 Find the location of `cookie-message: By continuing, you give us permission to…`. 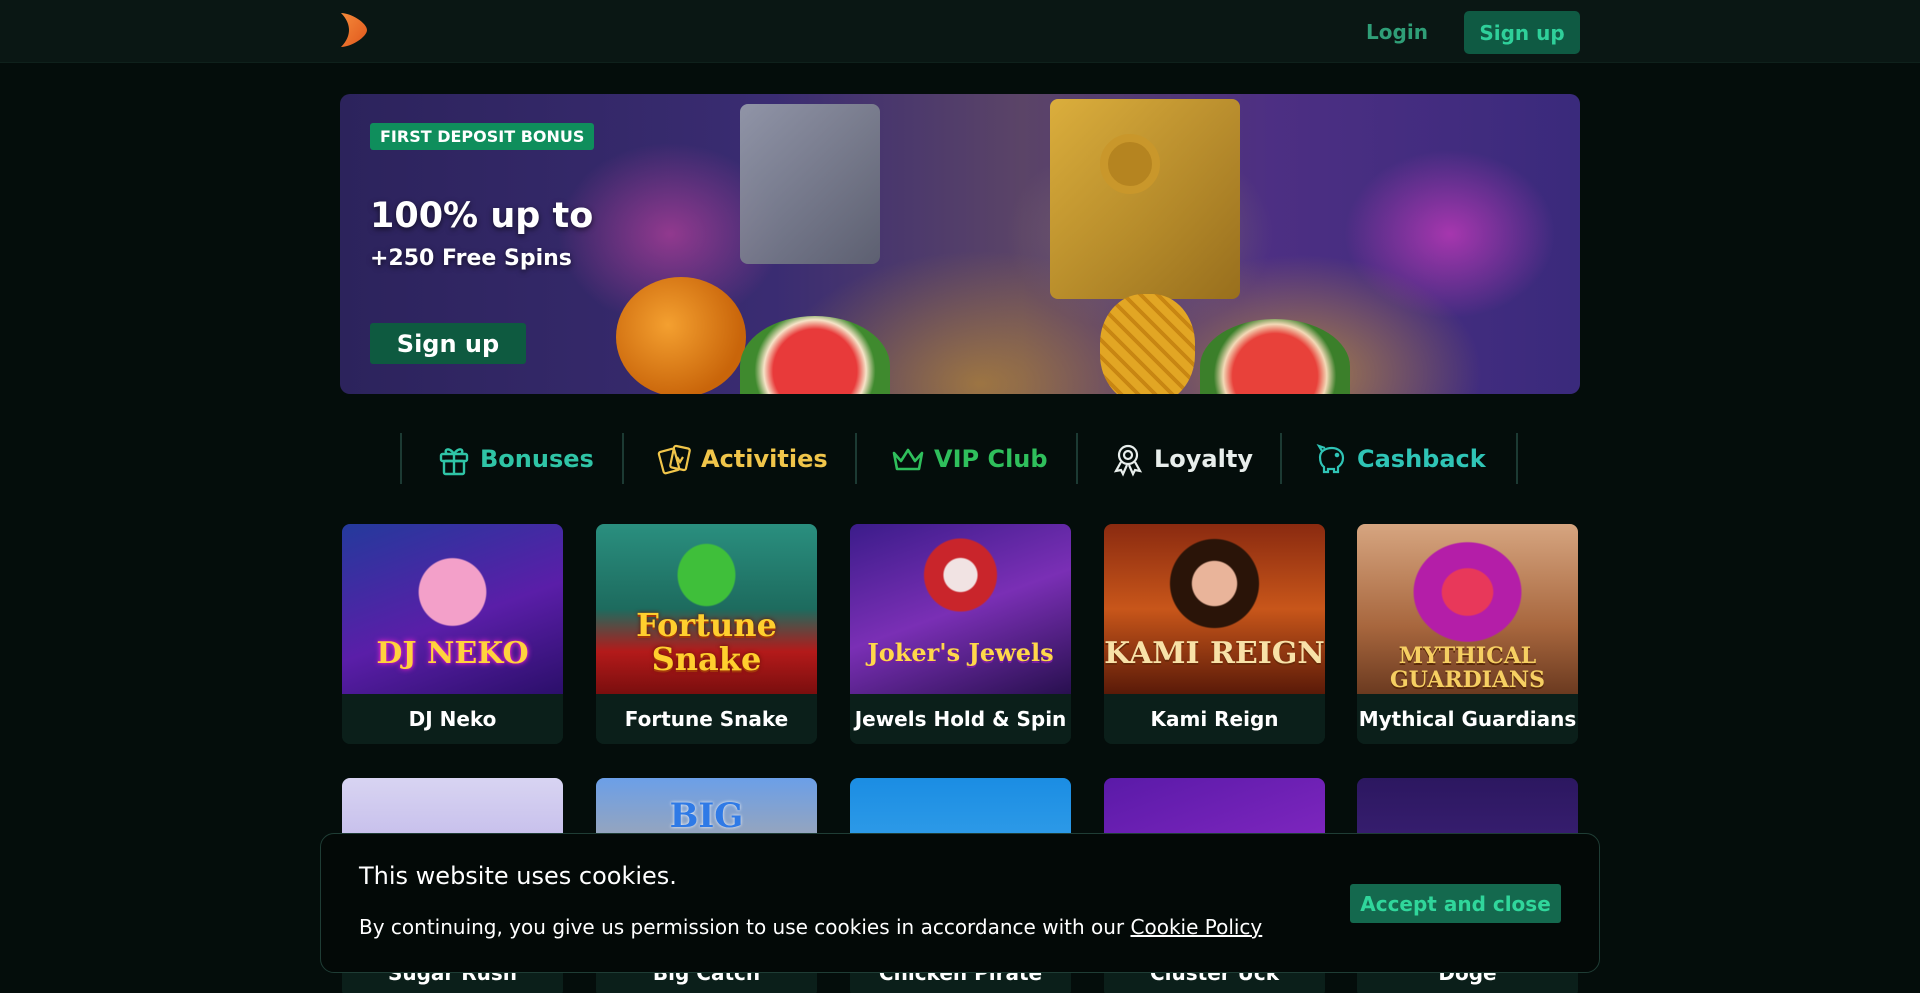

cookie-message: By continuing, you give us permission to… is located at coordinates (810, 927).